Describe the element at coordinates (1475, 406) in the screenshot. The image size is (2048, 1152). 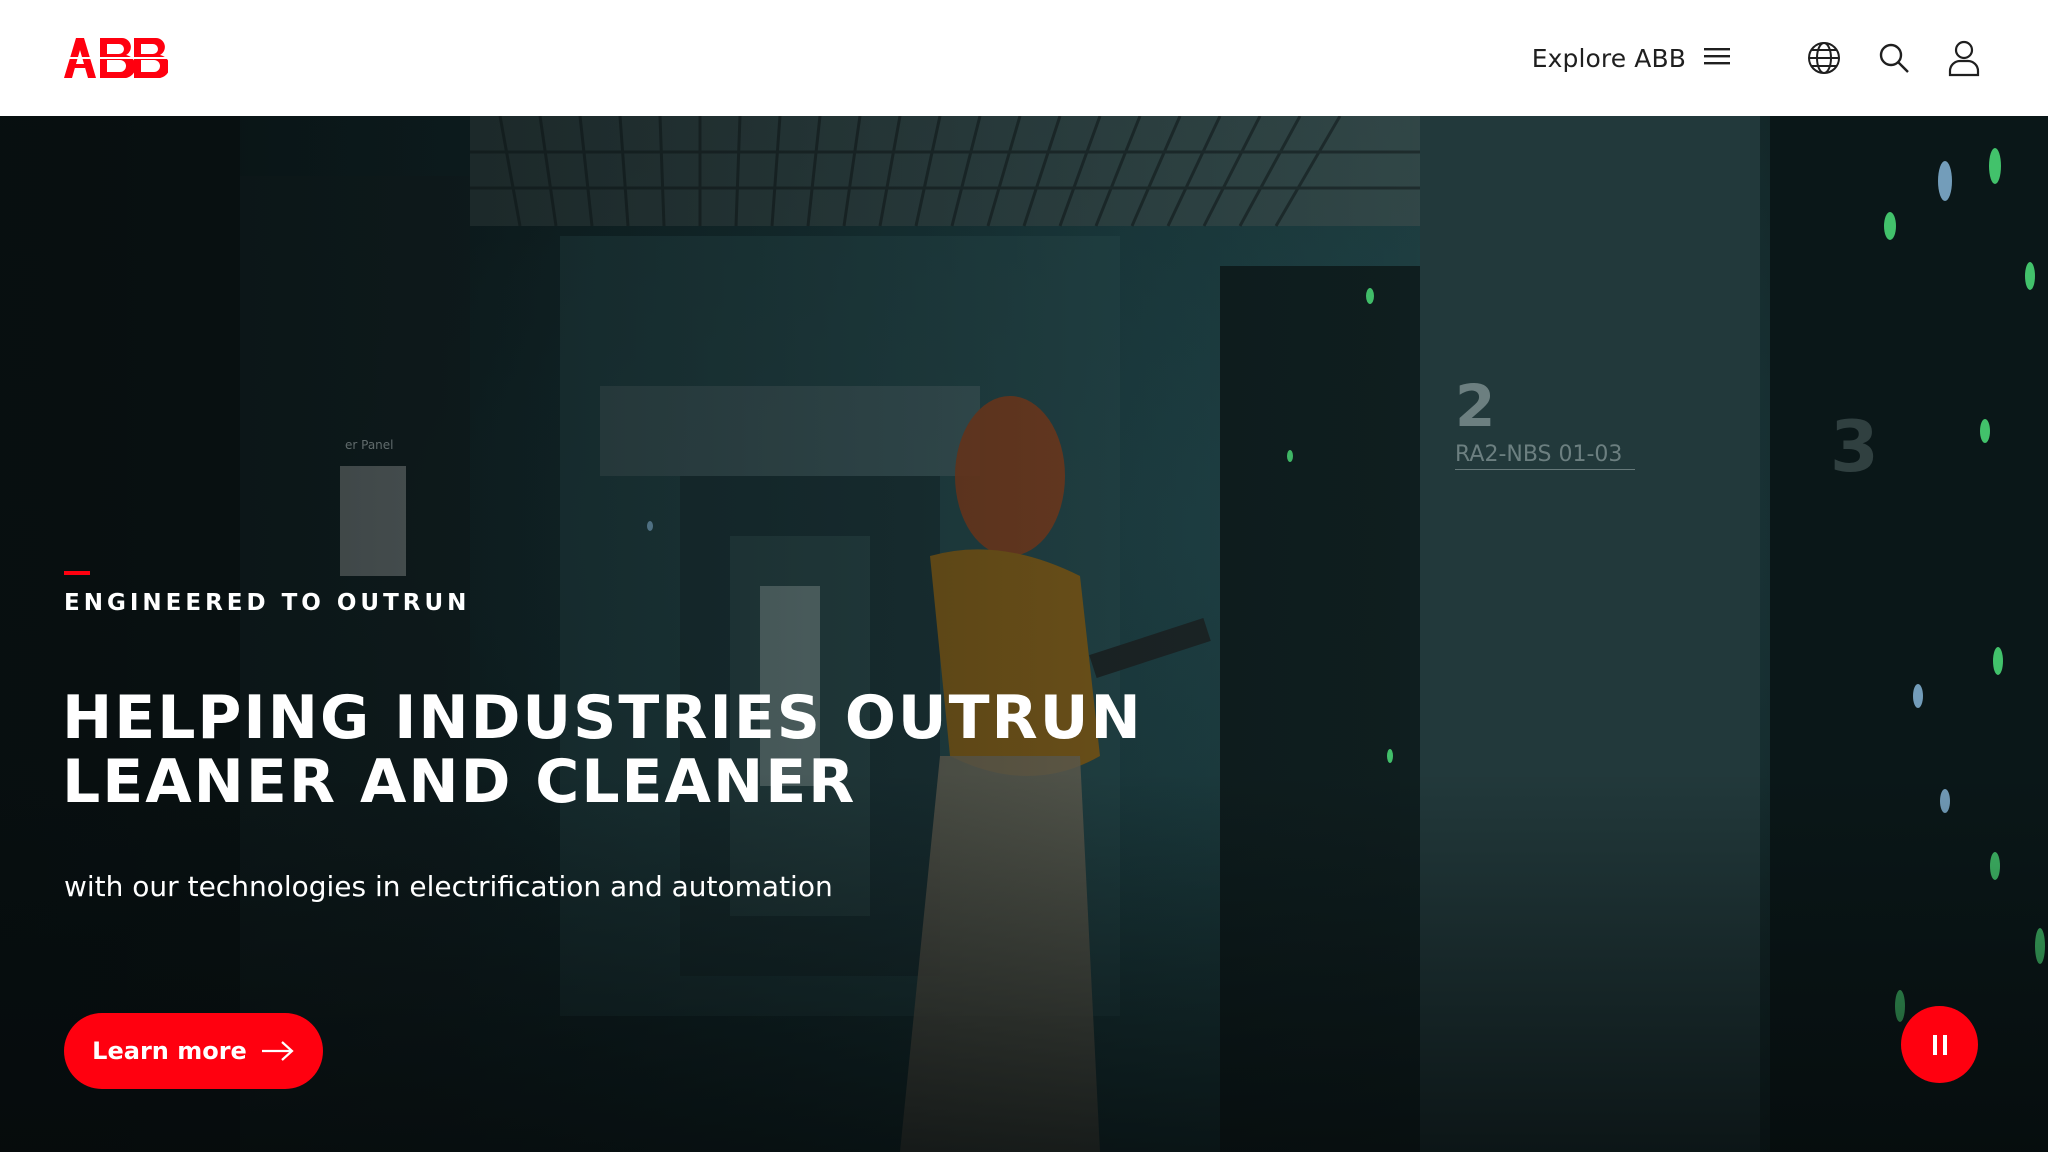
I see `rack-number: 2` at that location.